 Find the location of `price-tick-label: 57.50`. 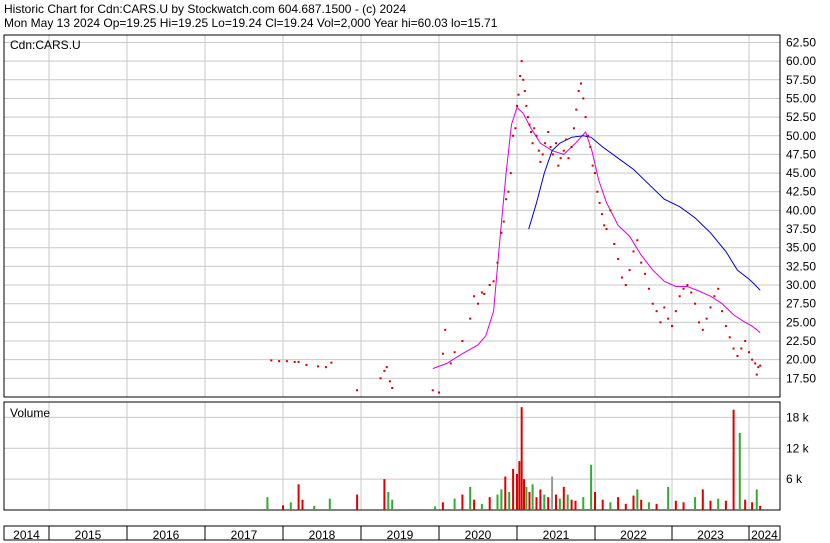

price-tick-label: 57.50 is located at coordinates (801, 80).